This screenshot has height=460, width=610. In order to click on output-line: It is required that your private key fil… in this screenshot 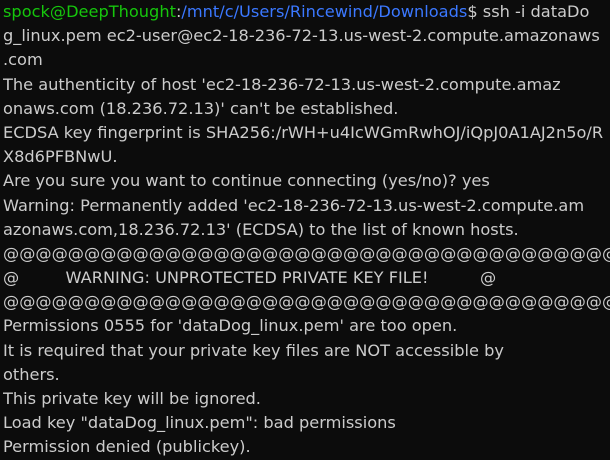, I will do `click(253, 350)`.